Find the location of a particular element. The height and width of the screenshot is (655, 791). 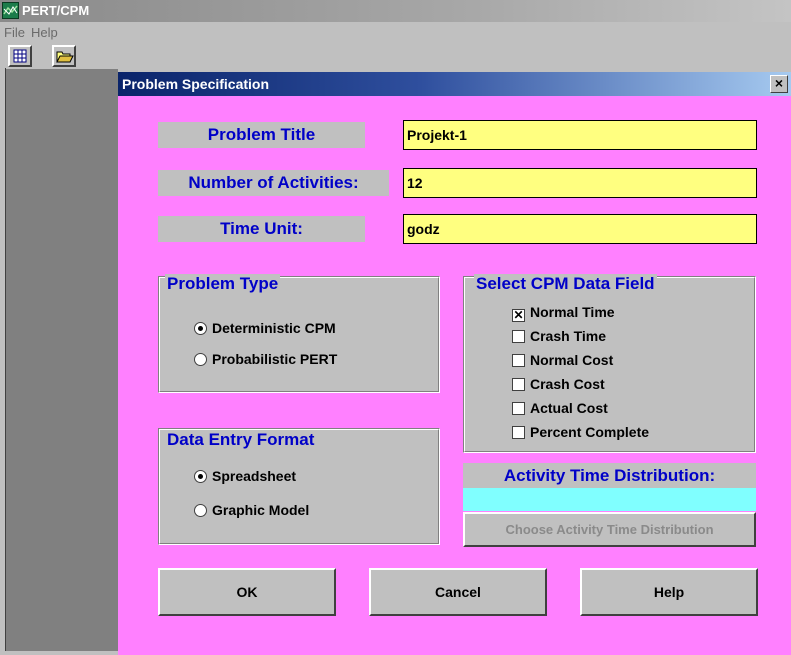

num-activities-label: Number of Activities: is located at coordinates (273, 183).